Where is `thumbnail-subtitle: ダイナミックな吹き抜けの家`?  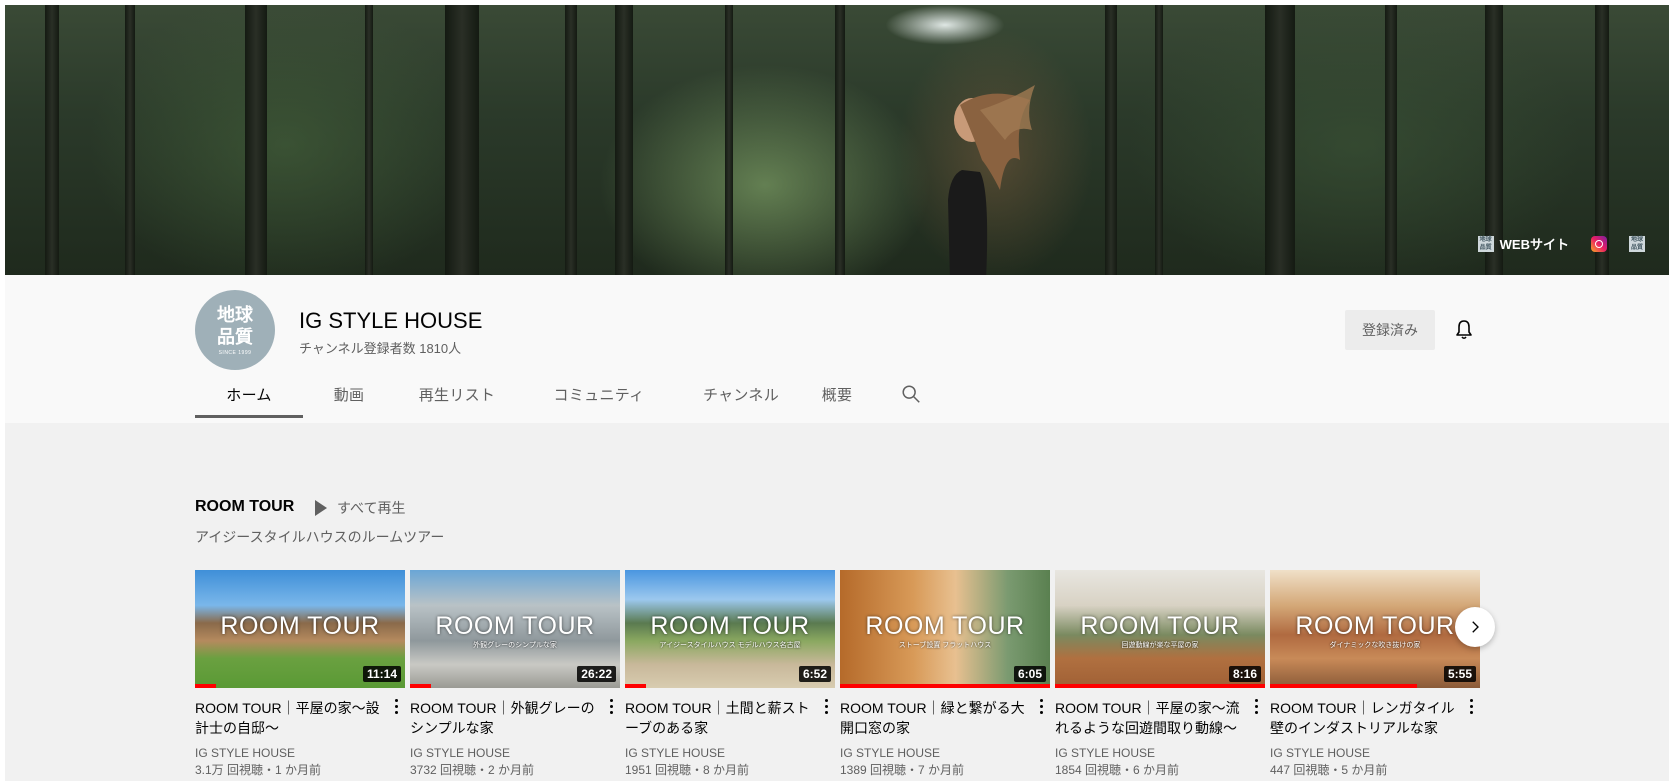 thumbnail-subtitle: ダイナミックな吹き抜けの家 is located at coordinates (1375, 645).